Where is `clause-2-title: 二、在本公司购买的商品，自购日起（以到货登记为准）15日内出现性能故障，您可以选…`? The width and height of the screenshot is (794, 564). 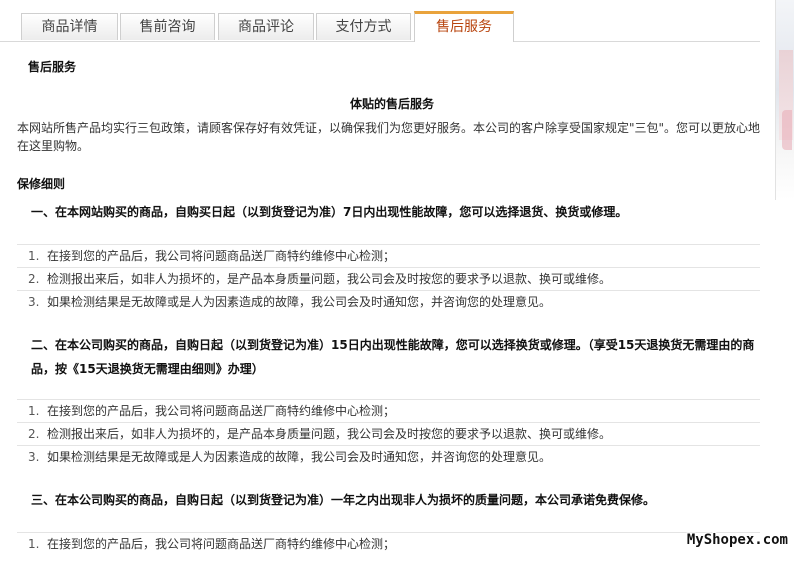 clause-2-title: 二、在本公司购买的商品，自购日起（以到货登记为准）15日内出现性能故障，您可以选… is located at coordinates (393, 357).